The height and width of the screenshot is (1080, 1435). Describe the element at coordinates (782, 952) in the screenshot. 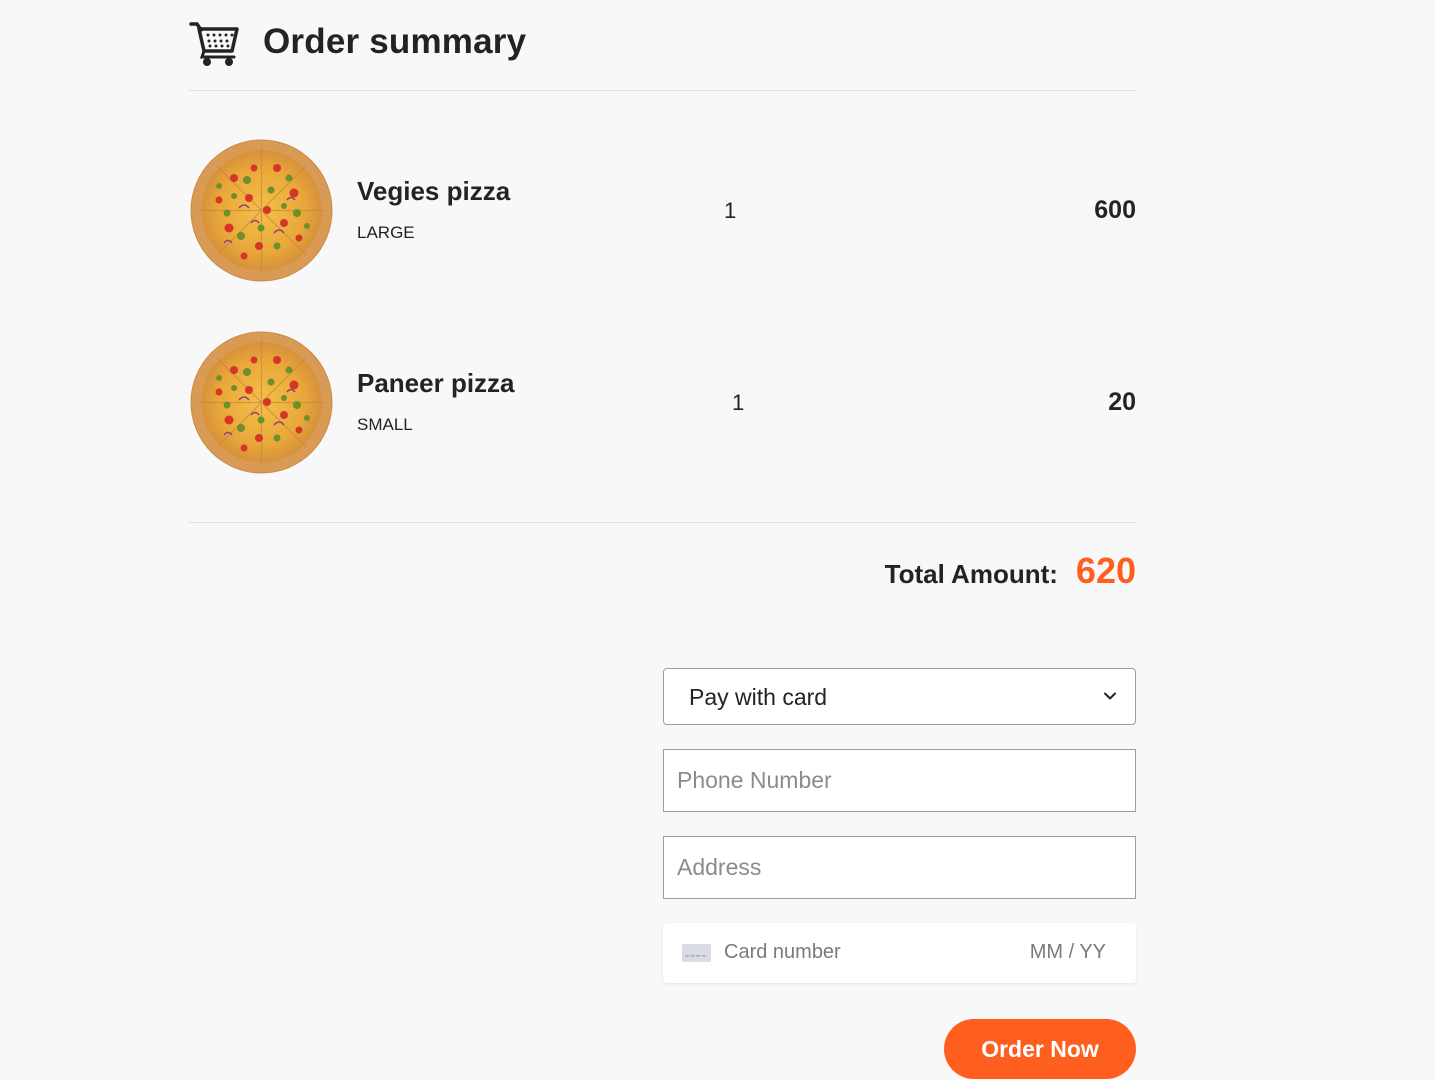

I see `card-number-input: Card number` at that location.